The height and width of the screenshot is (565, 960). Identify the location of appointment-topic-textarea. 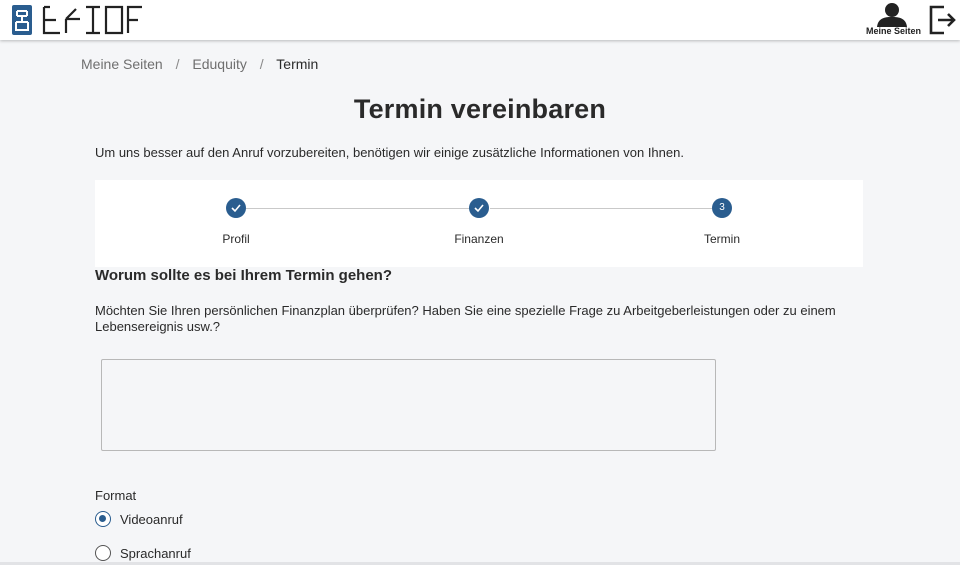
(408, 405).